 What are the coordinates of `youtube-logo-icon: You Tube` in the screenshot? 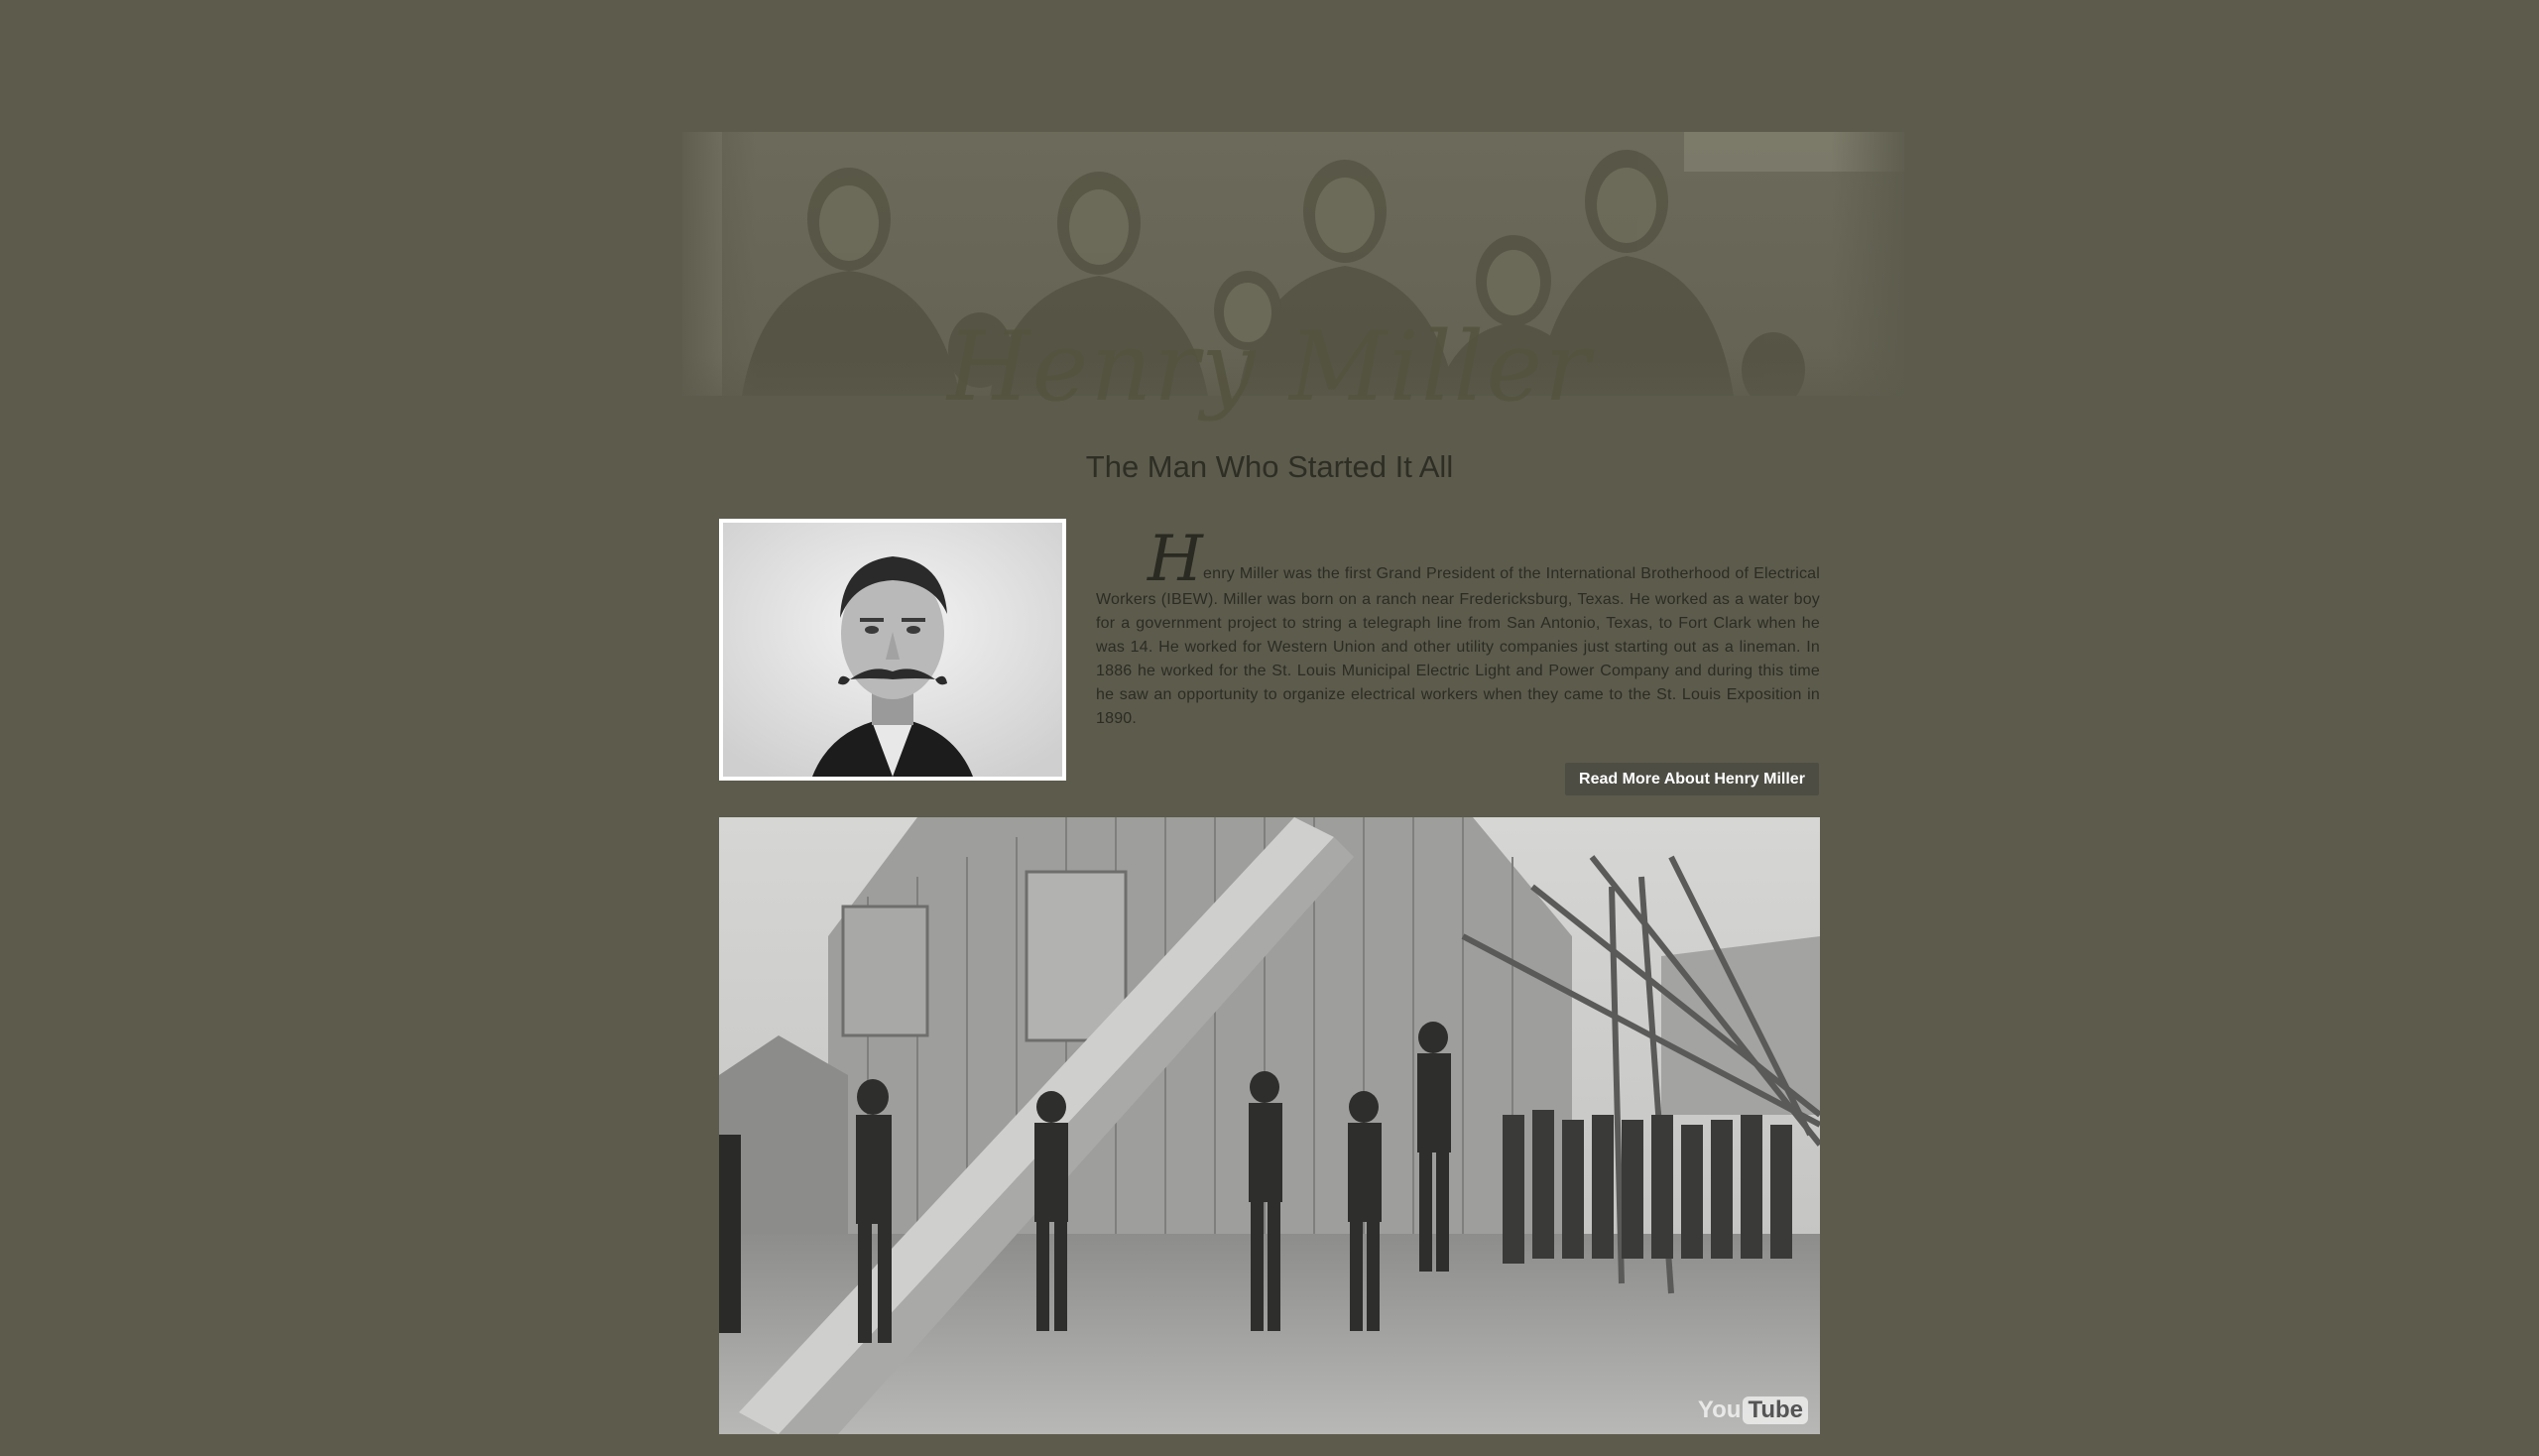 It's located at (1753, 1410).